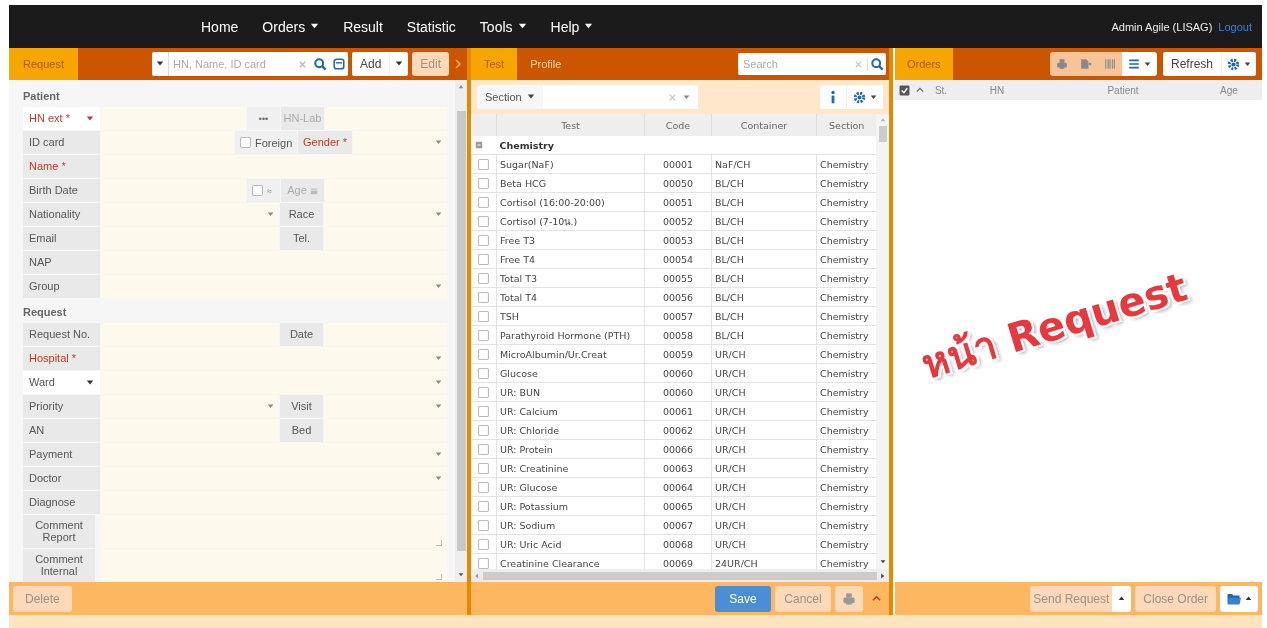  I want to click on label-dropdown: Ward, so click(61, 382).